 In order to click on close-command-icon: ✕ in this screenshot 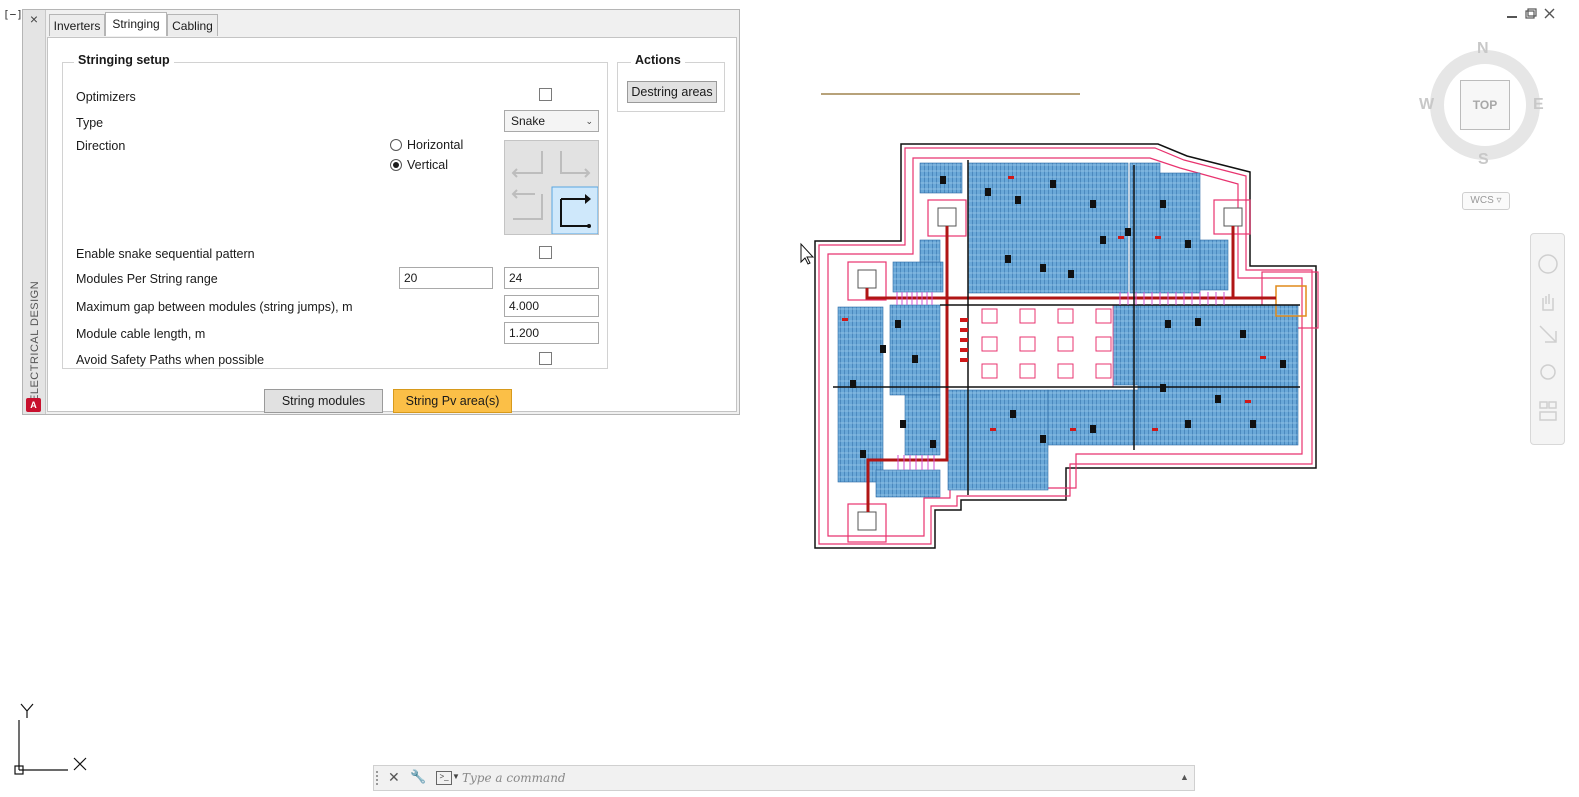, I will do `click(394, 777)`.